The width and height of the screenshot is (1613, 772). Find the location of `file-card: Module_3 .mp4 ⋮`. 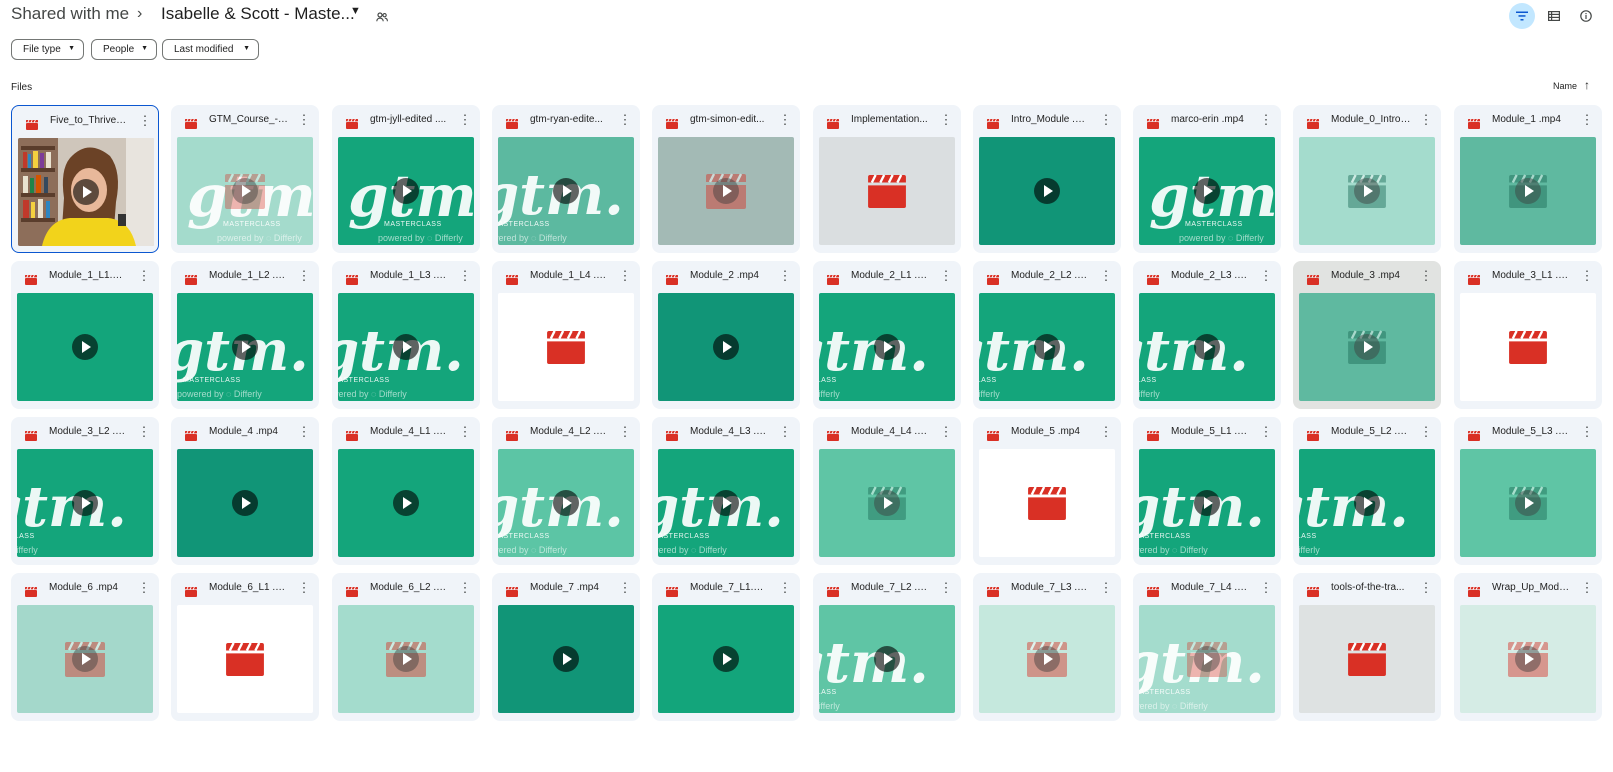

file-card: Module_3 .mp4 ⋮ is located at coordinates (1367, 335).